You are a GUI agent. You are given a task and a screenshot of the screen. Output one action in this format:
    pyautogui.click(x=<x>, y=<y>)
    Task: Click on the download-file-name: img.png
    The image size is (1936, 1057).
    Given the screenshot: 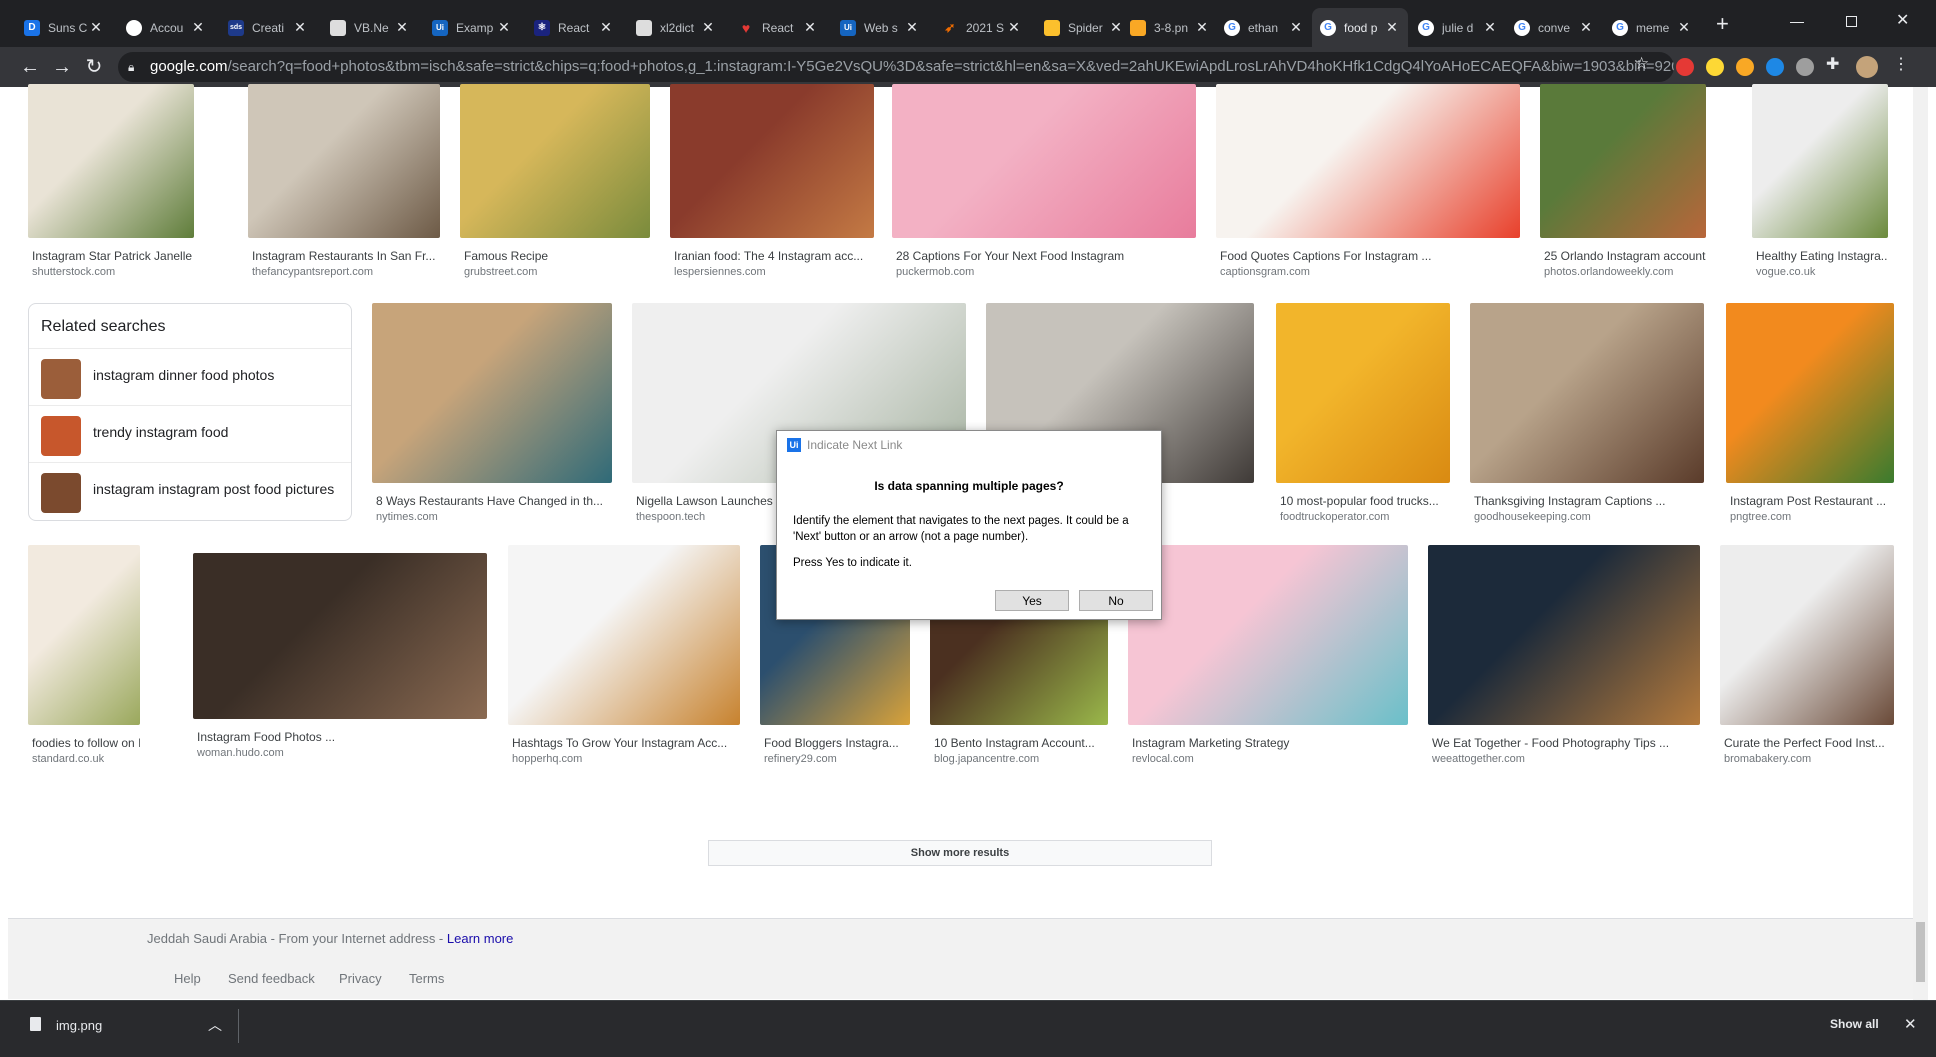 What is the action you would take?
    pyautogui.click(x=79, y=1025)
    